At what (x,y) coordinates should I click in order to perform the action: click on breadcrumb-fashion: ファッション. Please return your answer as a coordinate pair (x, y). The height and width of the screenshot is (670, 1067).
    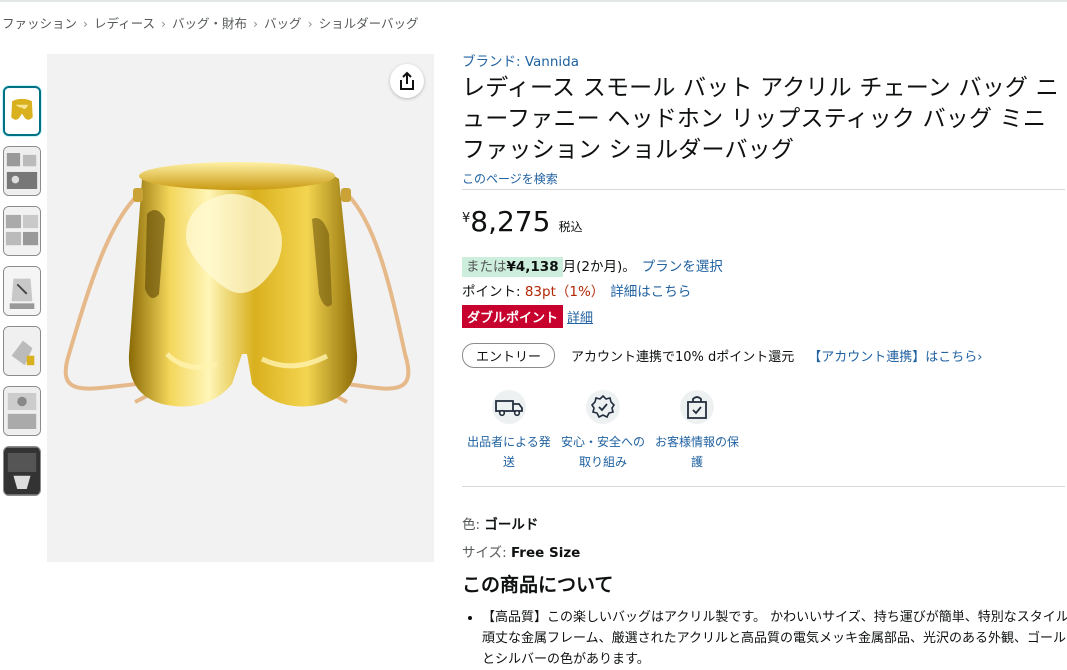
    Looking at the image, I should click on (39, 23).